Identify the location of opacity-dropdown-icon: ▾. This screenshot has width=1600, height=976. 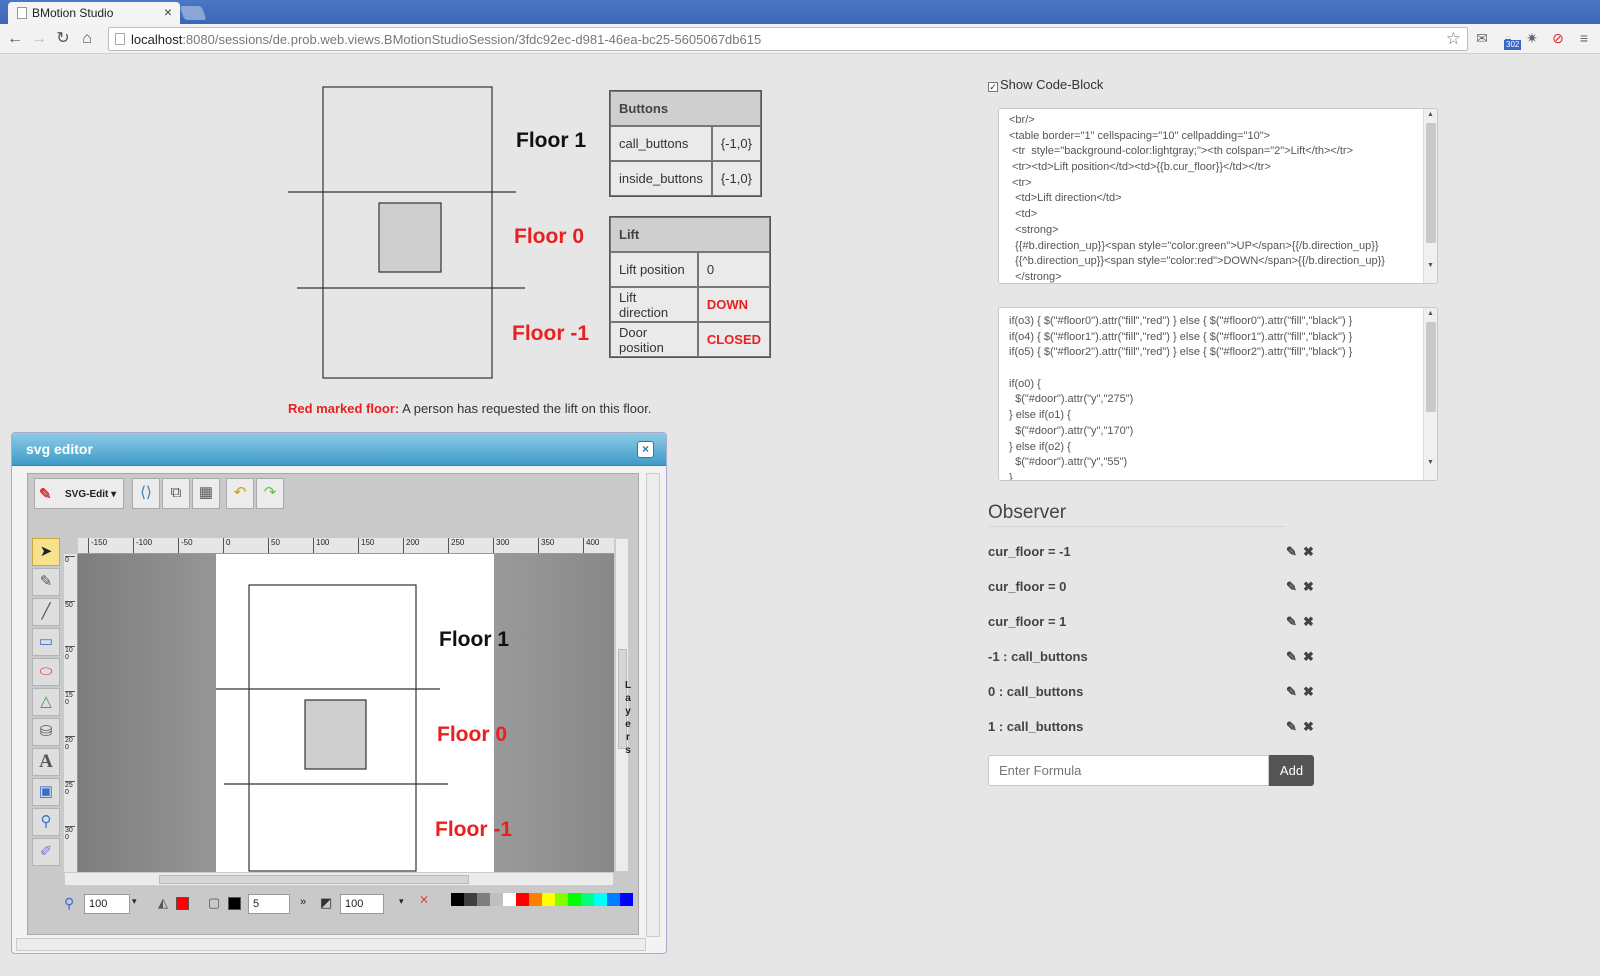
(401, 901).